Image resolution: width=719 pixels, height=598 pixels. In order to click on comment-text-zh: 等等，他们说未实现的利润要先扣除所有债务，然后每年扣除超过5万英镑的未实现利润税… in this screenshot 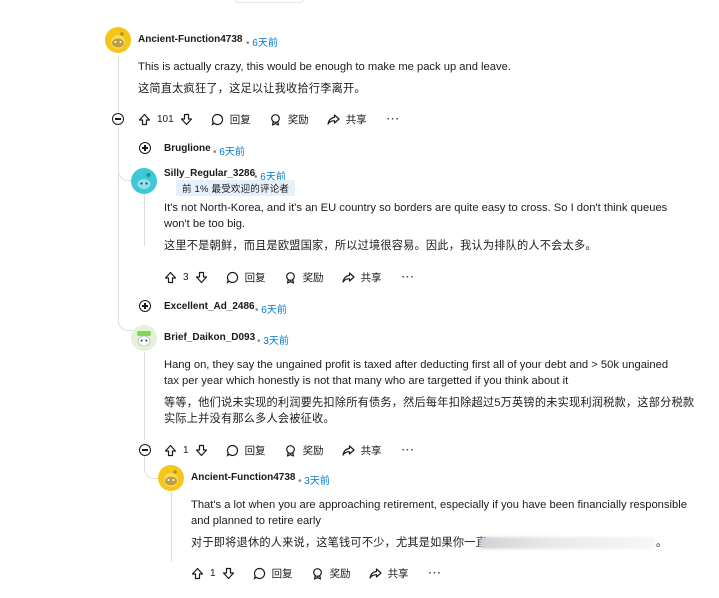, I will do `click(429, 403)`.